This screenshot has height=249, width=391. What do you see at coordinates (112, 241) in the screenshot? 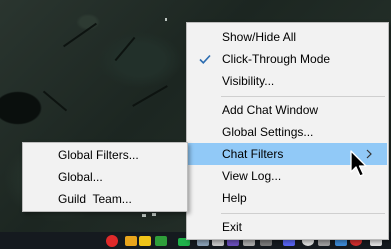
I see `record-icon` at bounding box center [112, 241].